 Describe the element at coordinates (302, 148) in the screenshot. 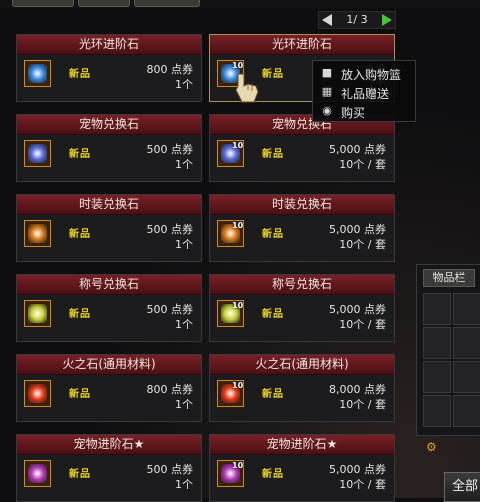

I see `item-card: 宠物兑换石 10 新品 5,000 点券 10个 / 套` at that location.